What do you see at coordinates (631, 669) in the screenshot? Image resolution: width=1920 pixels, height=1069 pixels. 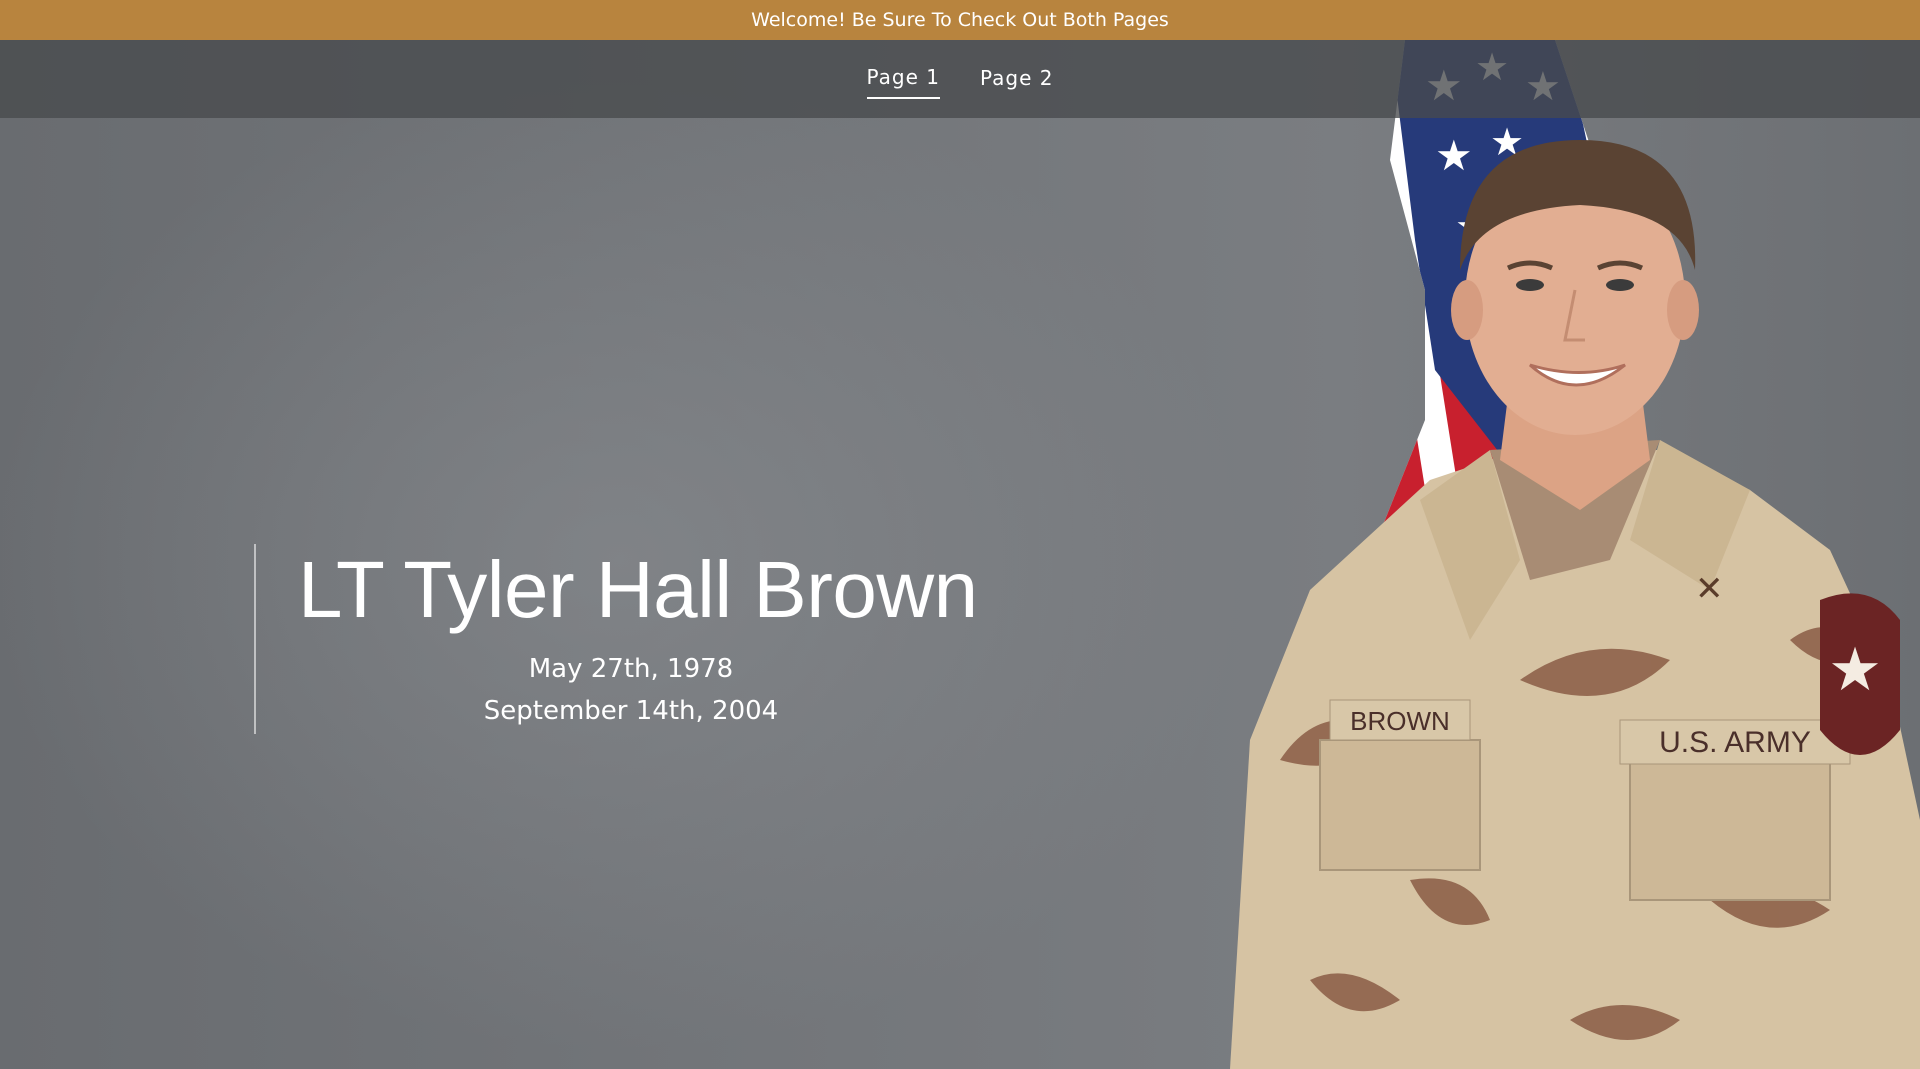 I see `birth-date: May 27th, 1978` at bounding box center [631, 669].